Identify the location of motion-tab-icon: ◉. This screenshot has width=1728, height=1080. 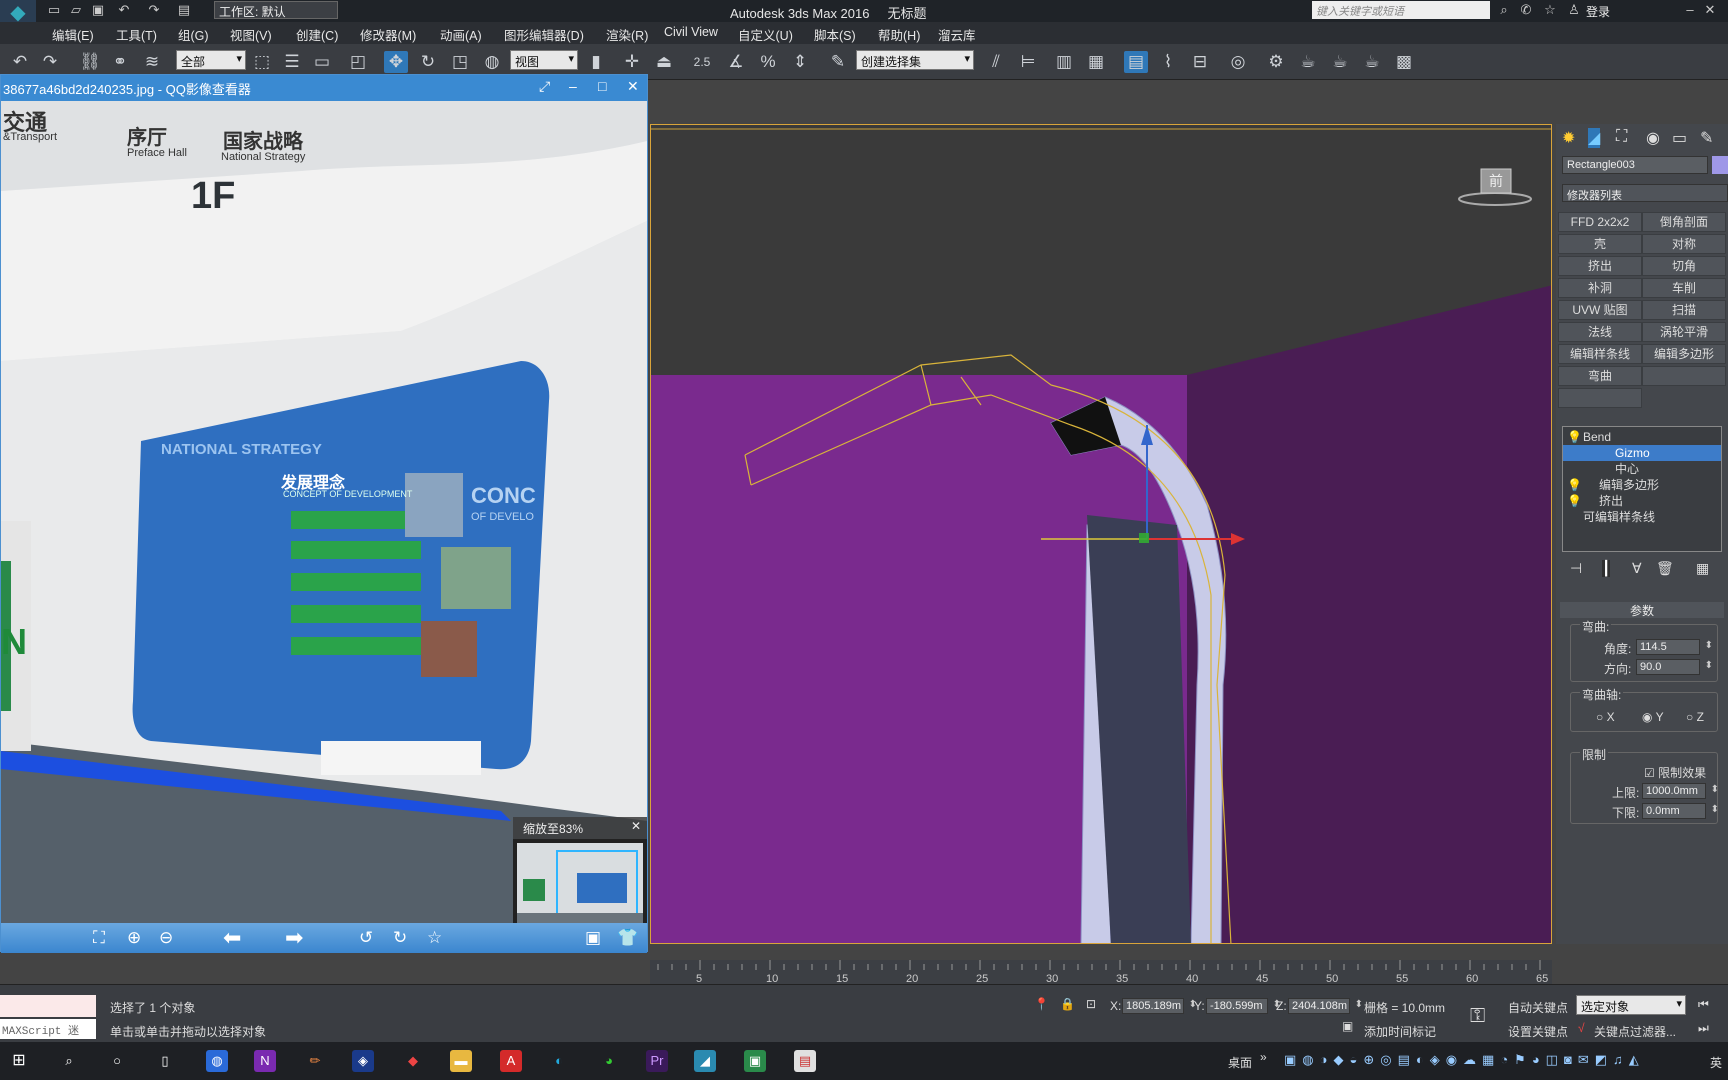
(1653, 138).